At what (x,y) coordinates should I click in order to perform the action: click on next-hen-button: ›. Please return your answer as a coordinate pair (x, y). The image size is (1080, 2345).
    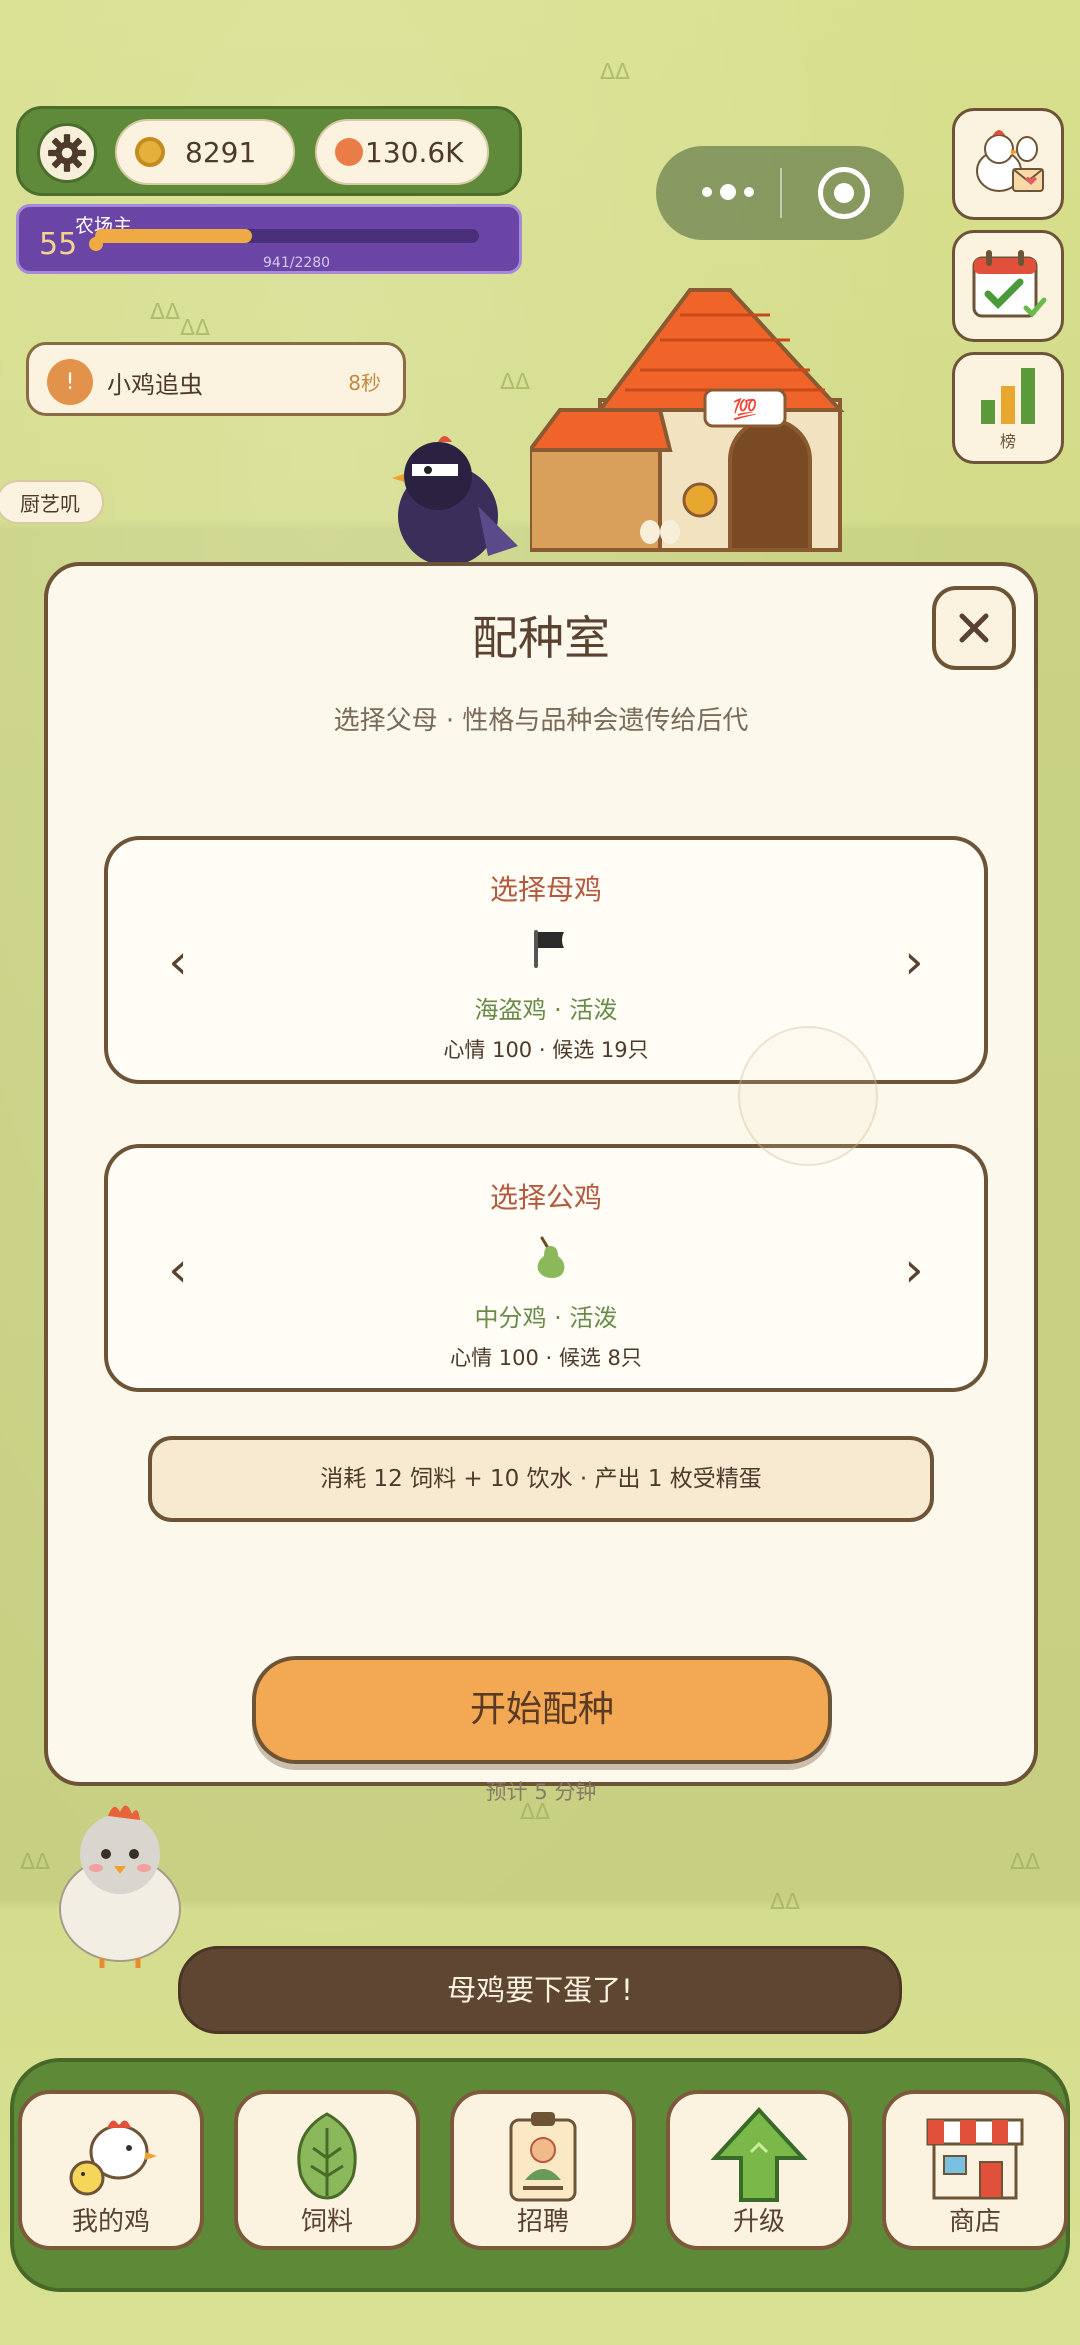
    Looking at the image, I should click on (914, 962).